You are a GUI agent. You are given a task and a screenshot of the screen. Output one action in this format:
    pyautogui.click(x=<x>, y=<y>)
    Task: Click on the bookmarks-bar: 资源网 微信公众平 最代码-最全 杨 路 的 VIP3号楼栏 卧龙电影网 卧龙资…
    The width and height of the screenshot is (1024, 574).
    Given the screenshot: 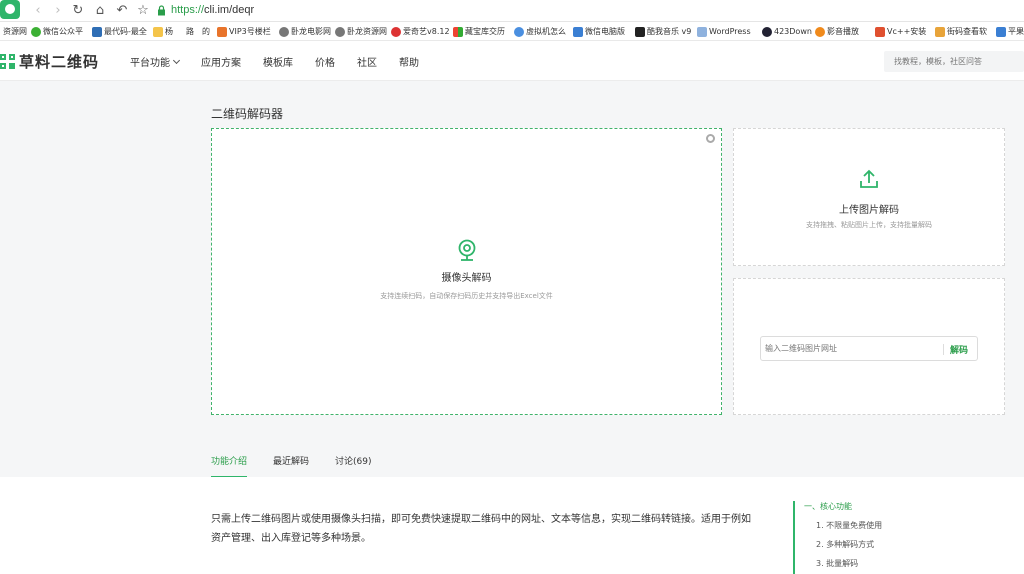 What is the action you would take?
    pyautogui.click(x=512, y=31)
    